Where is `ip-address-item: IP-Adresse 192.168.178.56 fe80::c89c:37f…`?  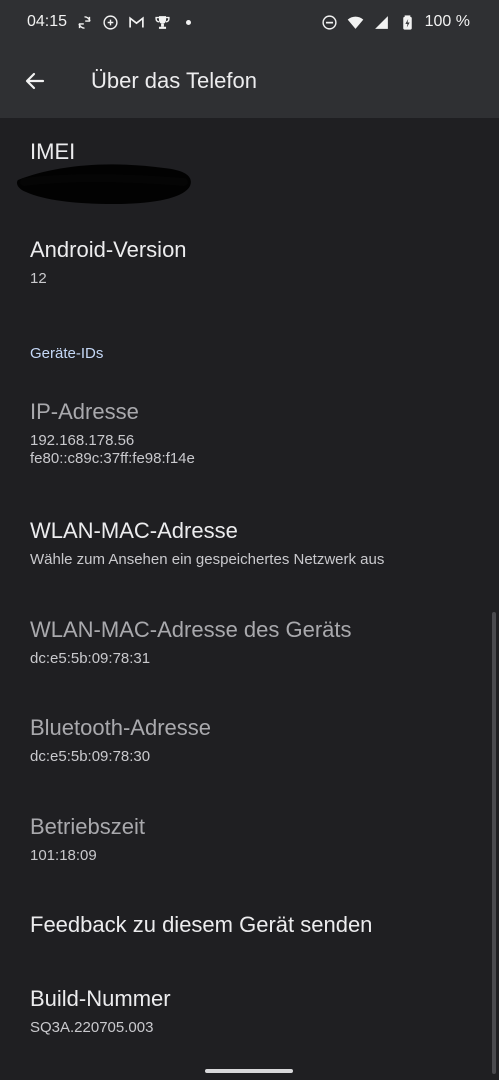 ip-address-item: IP-Adresse 192.168.178.56 fe80::c89c:37f… is located at coordinates (255, 433).